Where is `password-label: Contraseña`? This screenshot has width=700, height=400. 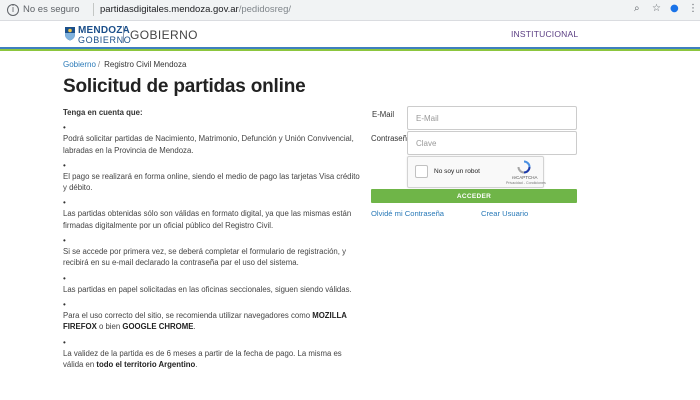
password-label: Contraseña is located at coordinates (391, 138).